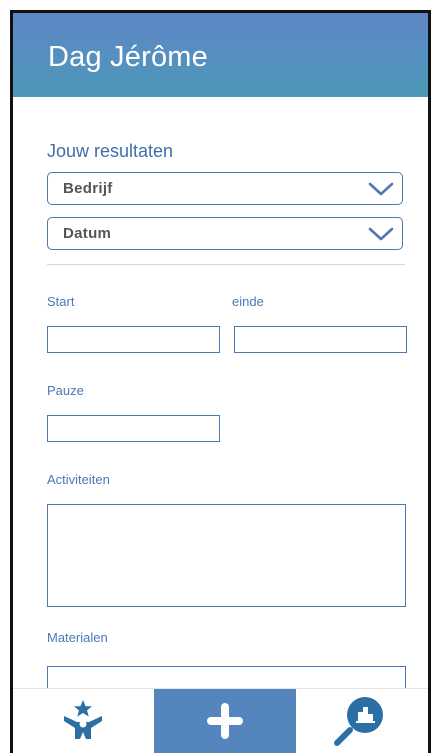  What do you see at coordinates (128, 57) in the screenshot?
I see `page-title: Dag Jérôme` at bounding box center [128, 57].